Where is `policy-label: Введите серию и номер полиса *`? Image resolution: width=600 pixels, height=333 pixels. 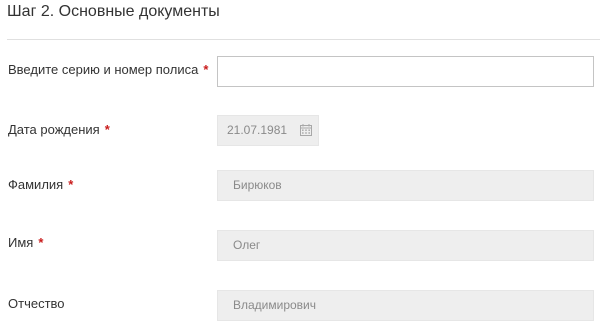 policy-label: Введите серию и номер полиса * is located at coordinates (108, 70).